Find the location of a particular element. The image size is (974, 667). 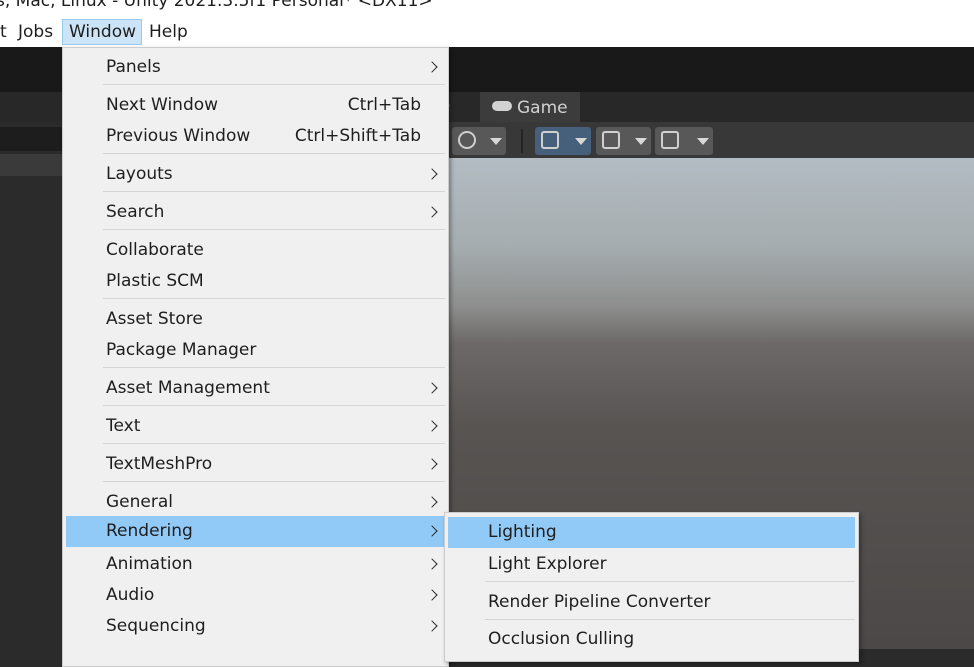

menu-item-previous-window: Previous Window Ctrl+Shift+Tab is located at coordinates (255, 136).